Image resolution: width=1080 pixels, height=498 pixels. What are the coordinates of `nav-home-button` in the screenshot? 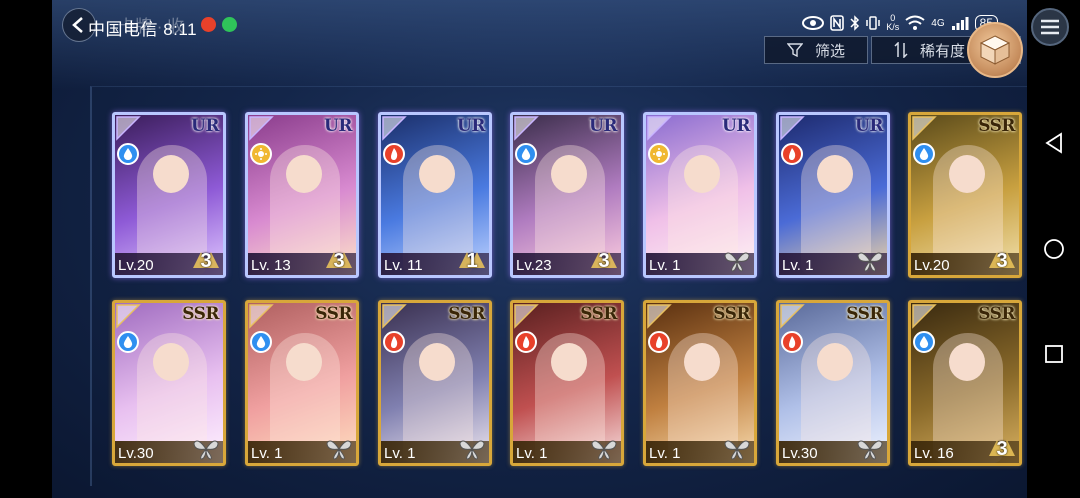 It's located at (1053, 249).